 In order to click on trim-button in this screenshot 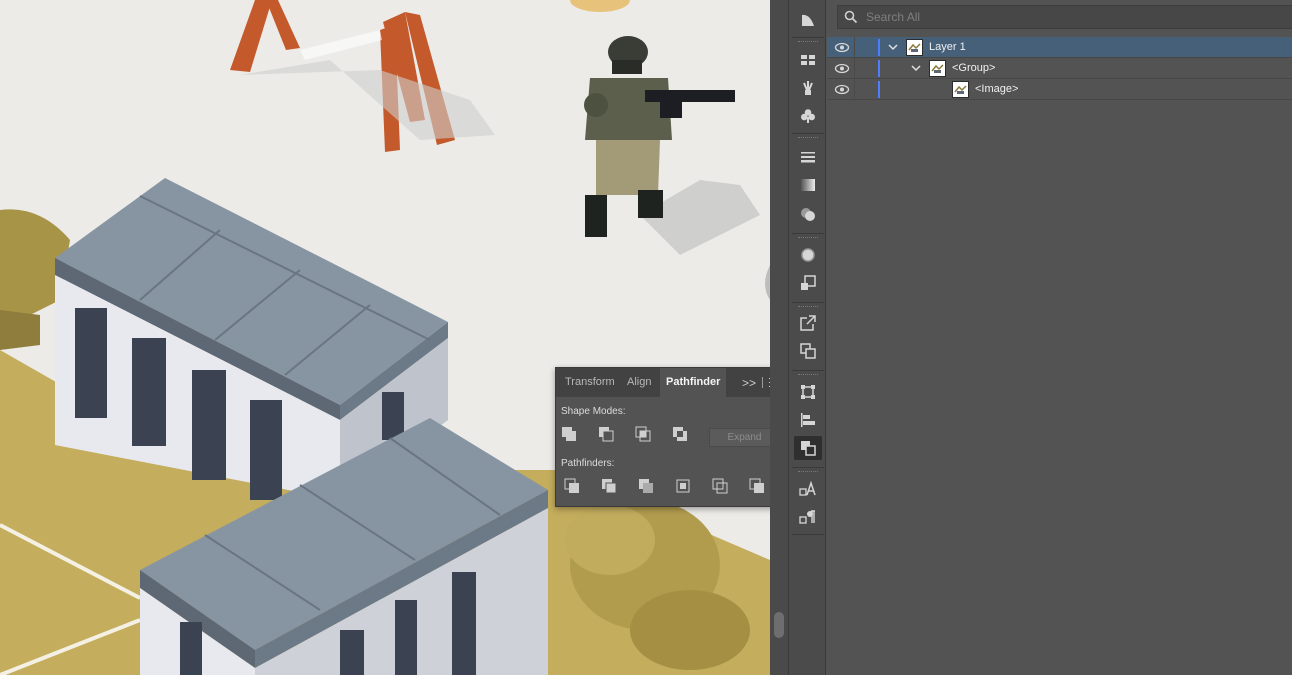, I will do `click(614, 489)`.